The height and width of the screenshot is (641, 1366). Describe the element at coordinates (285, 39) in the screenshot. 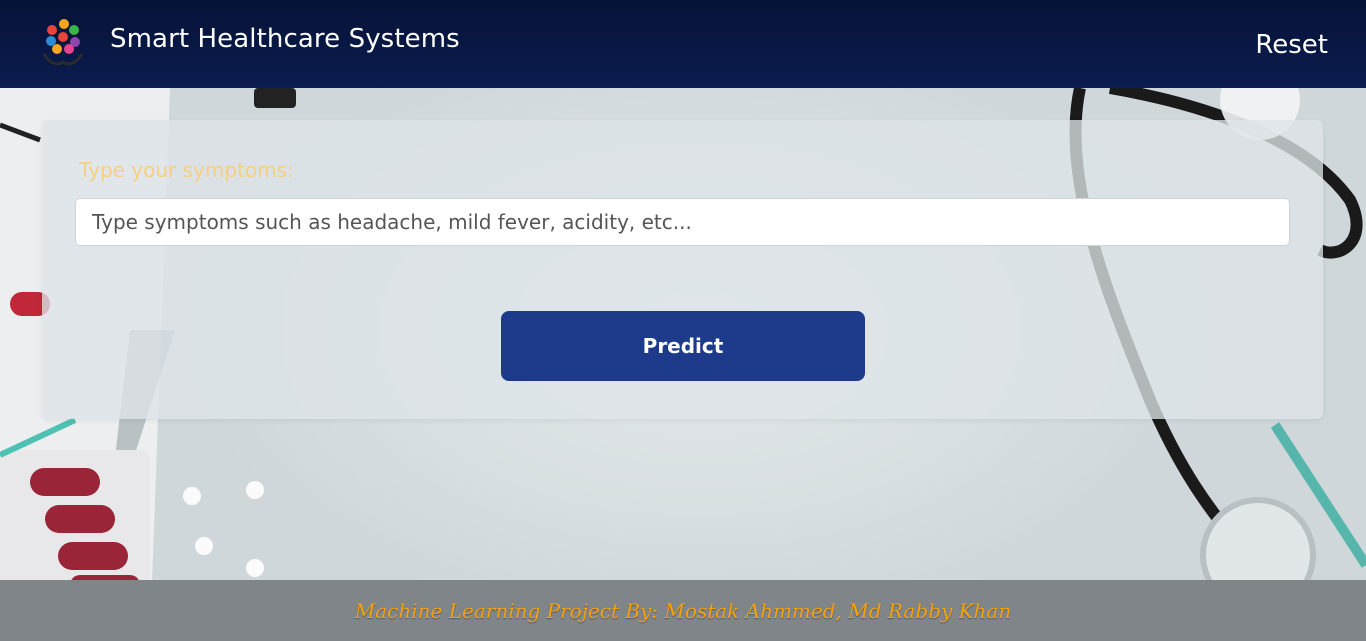

I see `brand-title: Smart Healthcare Systems` at that location.